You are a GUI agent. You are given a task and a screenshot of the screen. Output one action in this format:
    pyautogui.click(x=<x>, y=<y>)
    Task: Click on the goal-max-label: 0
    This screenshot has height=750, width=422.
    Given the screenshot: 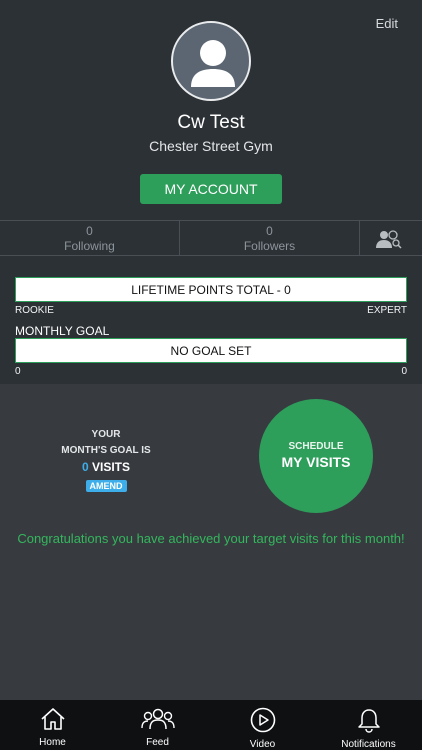 What is the action you would take?
    pyautogui.click(x=404, y=371)
    